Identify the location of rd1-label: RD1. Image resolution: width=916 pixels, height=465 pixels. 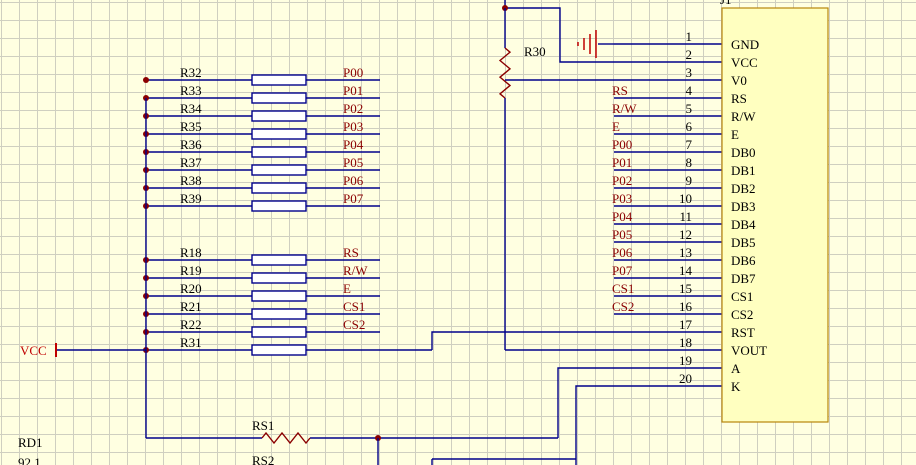
(30, 442).